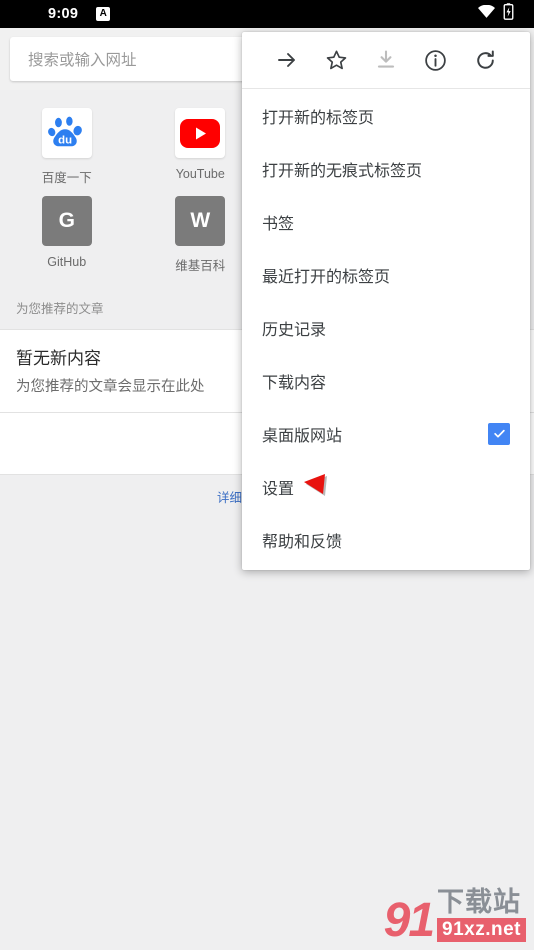 This screenshot has width=534, height=950. Describe the element at coordinates (67, 262) in the screenshot. I see `shortcut-tile-label: GitHub` at that location.